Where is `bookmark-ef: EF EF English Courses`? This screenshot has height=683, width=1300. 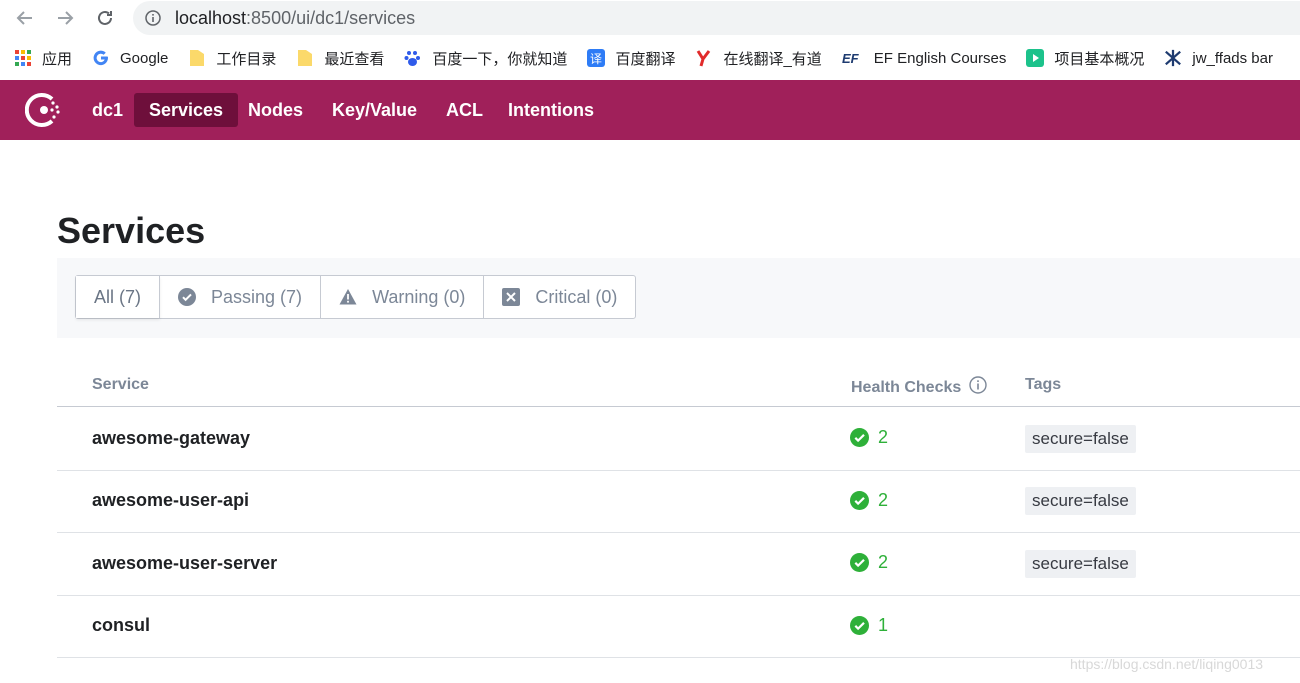 bookmark-ef: EF EF English Courses is located at coordinates (924, 58).